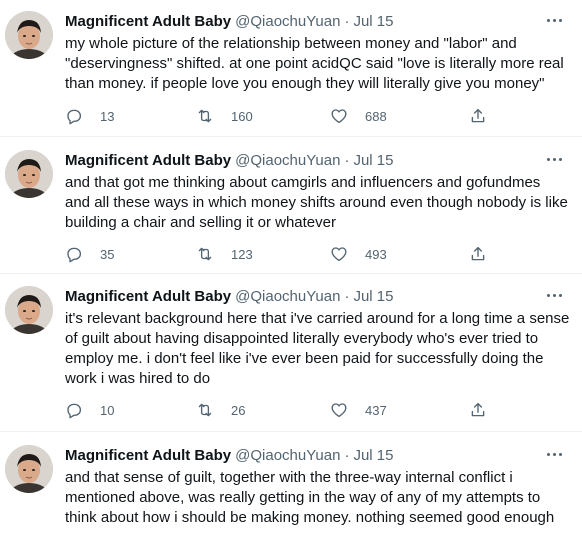  I want to click on like-button: 688, so click(358, 116).